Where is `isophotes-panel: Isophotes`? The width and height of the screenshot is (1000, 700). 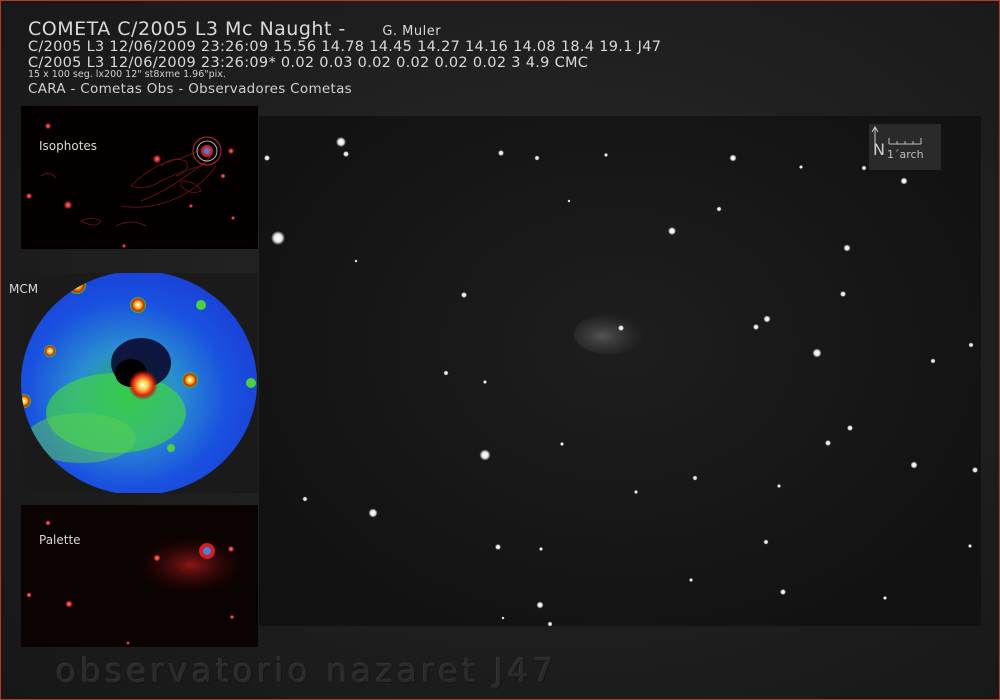 isophotes-panel: Isophotes is located at coordinates (139, 177).